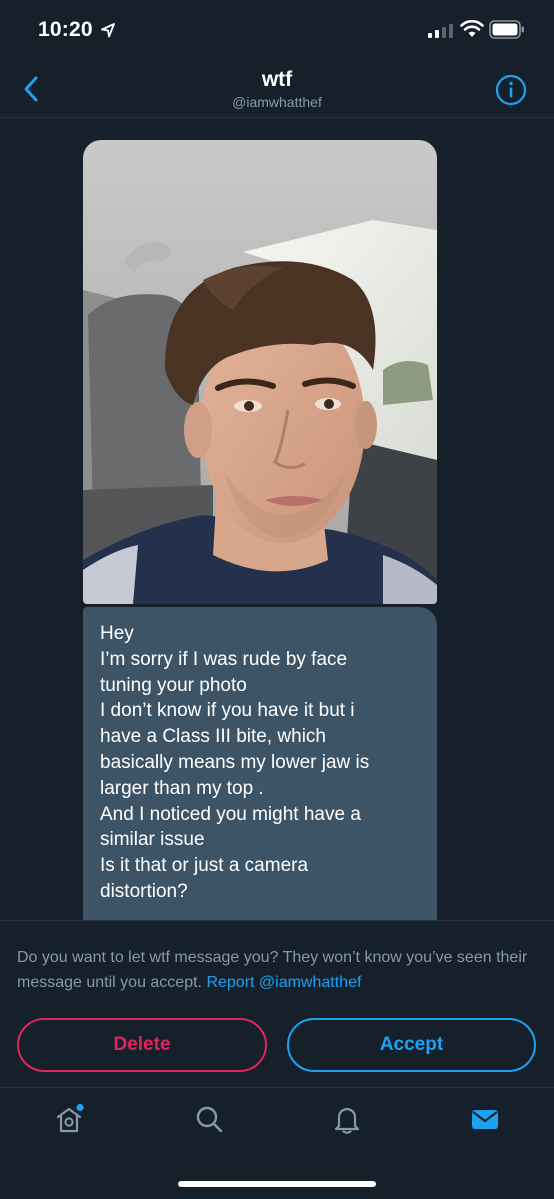 This screenshot has width=554, height=1199. What do you see at coordinates (204, 866) in the screenshot?
I see `message-line: Is it that or just a camera` at bounding box center [204, 866].